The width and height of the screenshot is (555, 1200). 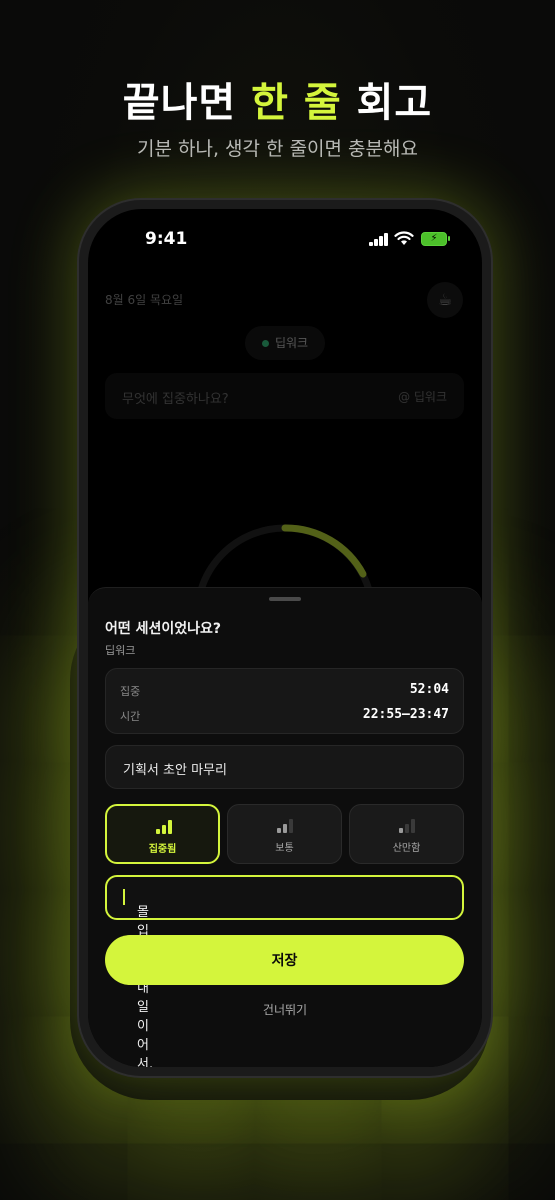 What do you see at coordinates (120, 650) in the screenshot?
I see `sheet-mode-label: 딥워크` at bounding box center [120, 650].